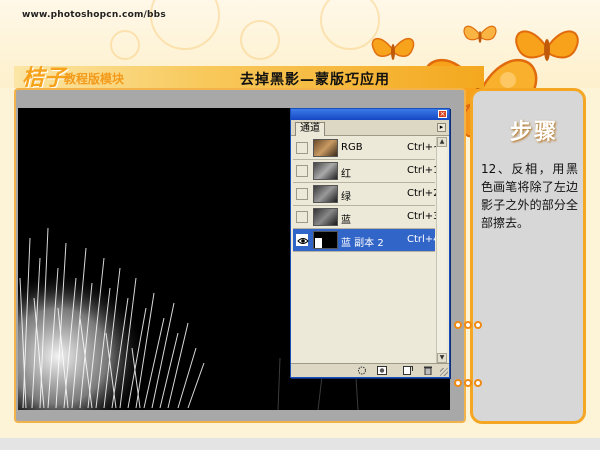 The height and width of the screenshot is (450, 600). Describe the element at coordinates (366, 194) in the screenshot. I see `channel-row-green: 绿 Ctrl+2` at that location.